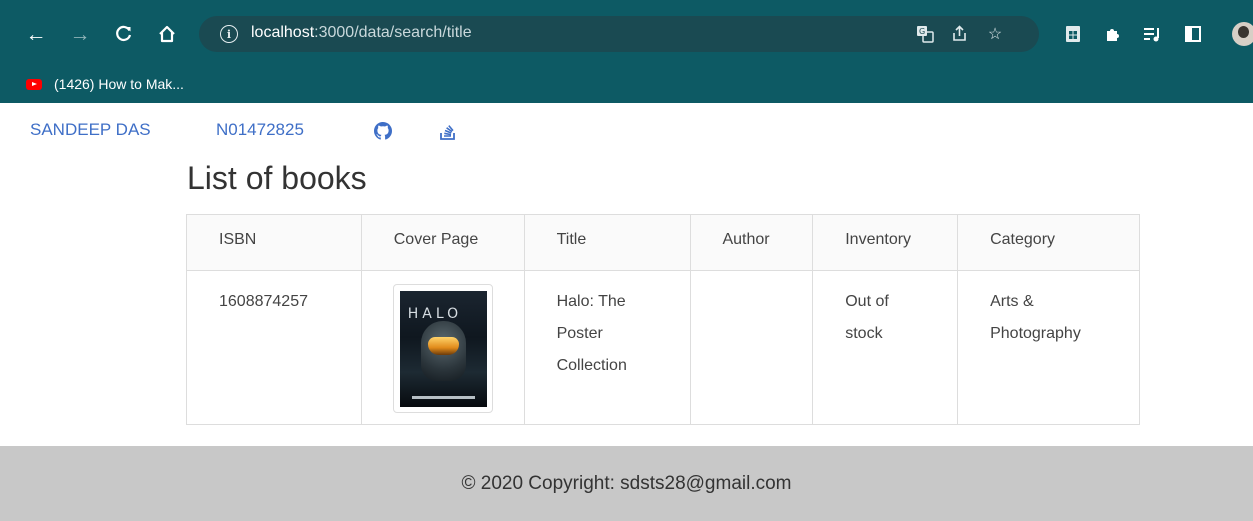 Image resolution: width=1253 pixels, height=521 pixels. Describe the element at coordinates (885, 347) in the screenshot. I see `cell-inventory: Out of stock` at that location.